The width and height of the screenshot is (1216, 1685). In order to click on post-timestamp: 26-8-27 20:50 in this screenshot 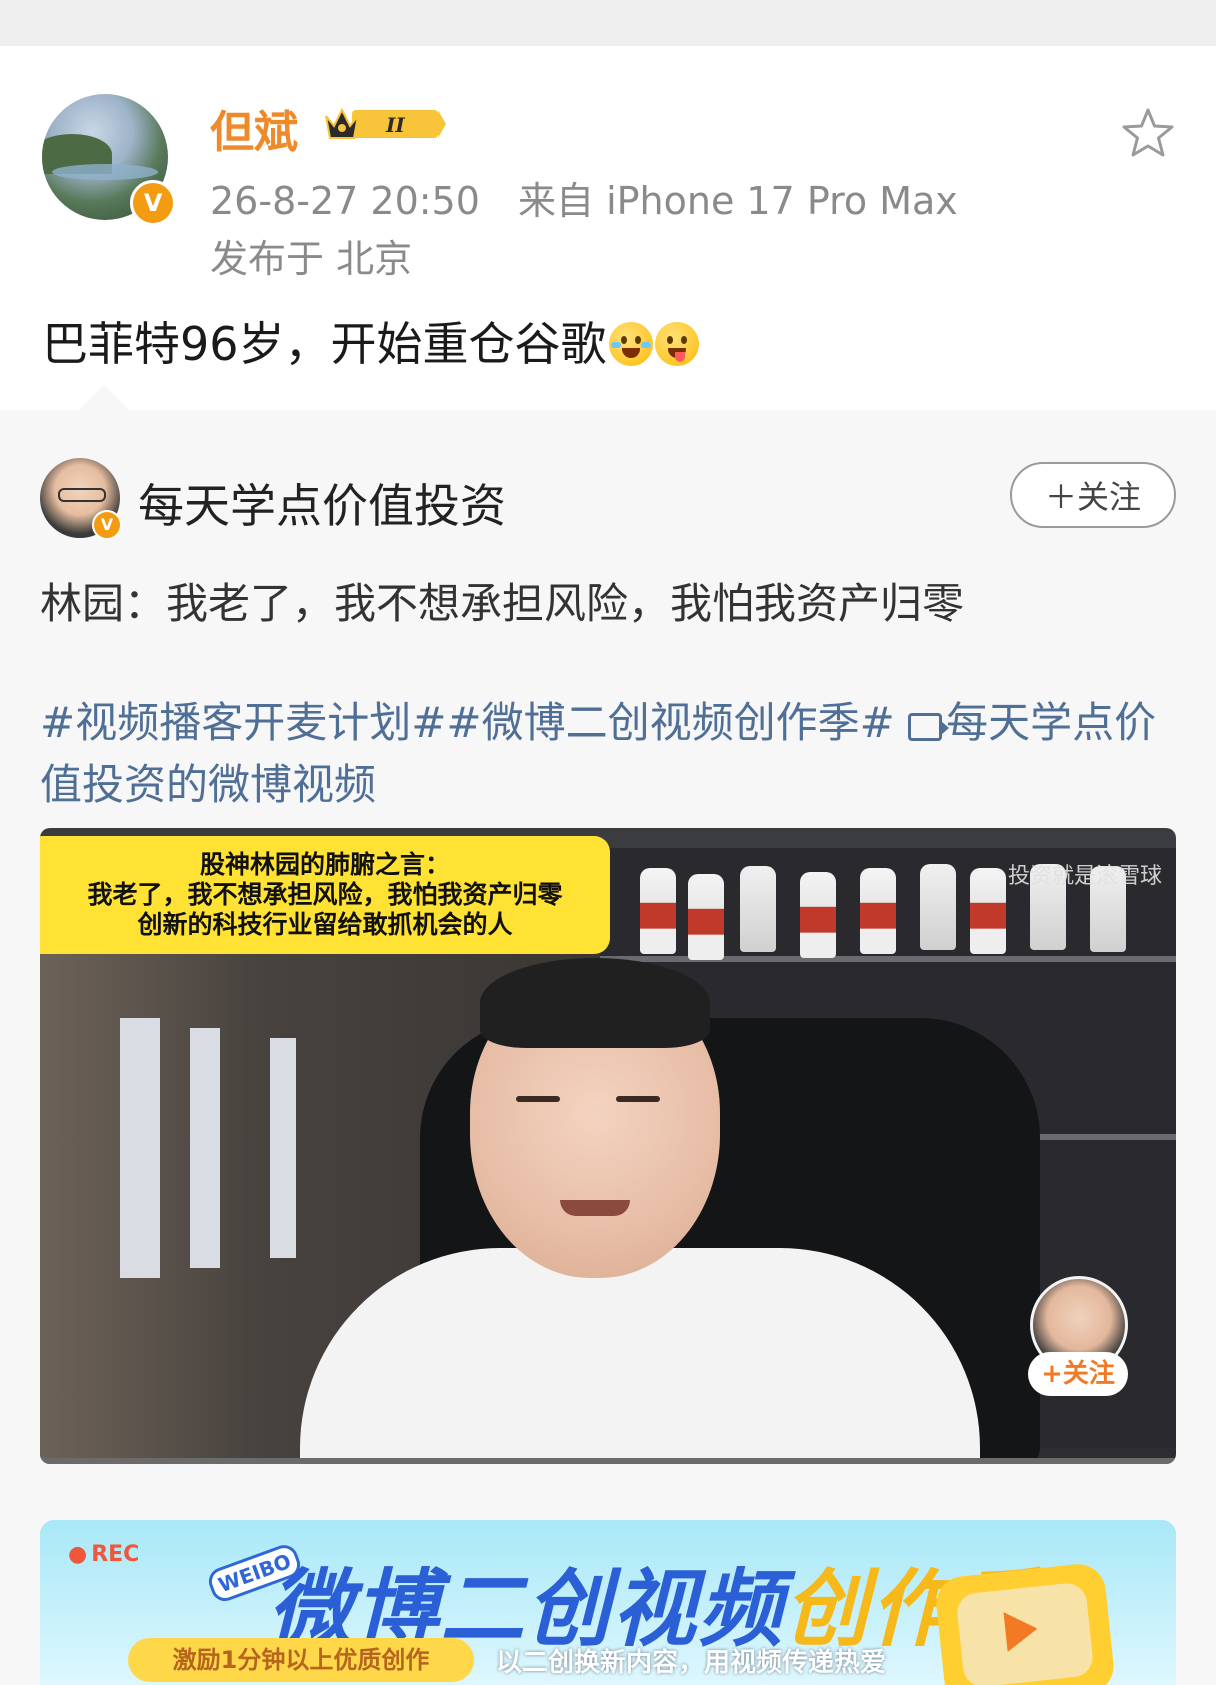, I will do `click(345, 201)`.